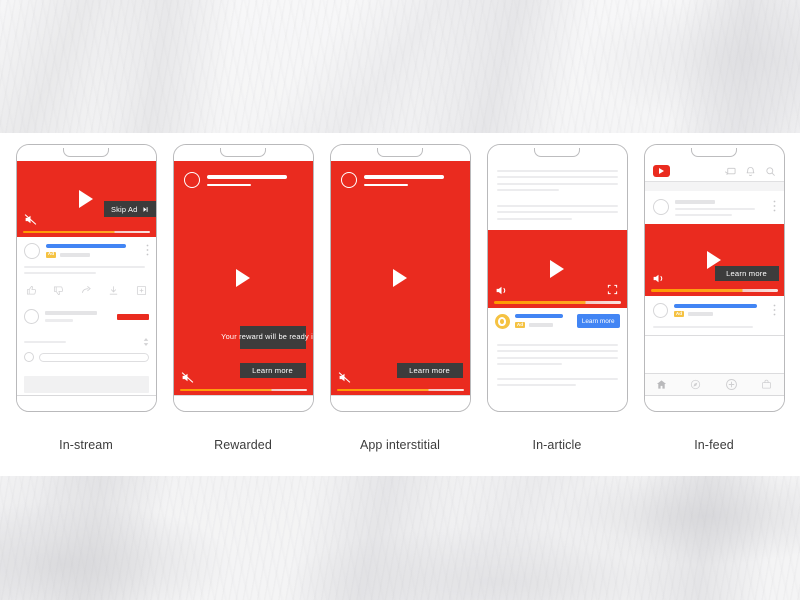 This screenshot has height=600, width=800. I want to click on comment-input, so click(93, 357).